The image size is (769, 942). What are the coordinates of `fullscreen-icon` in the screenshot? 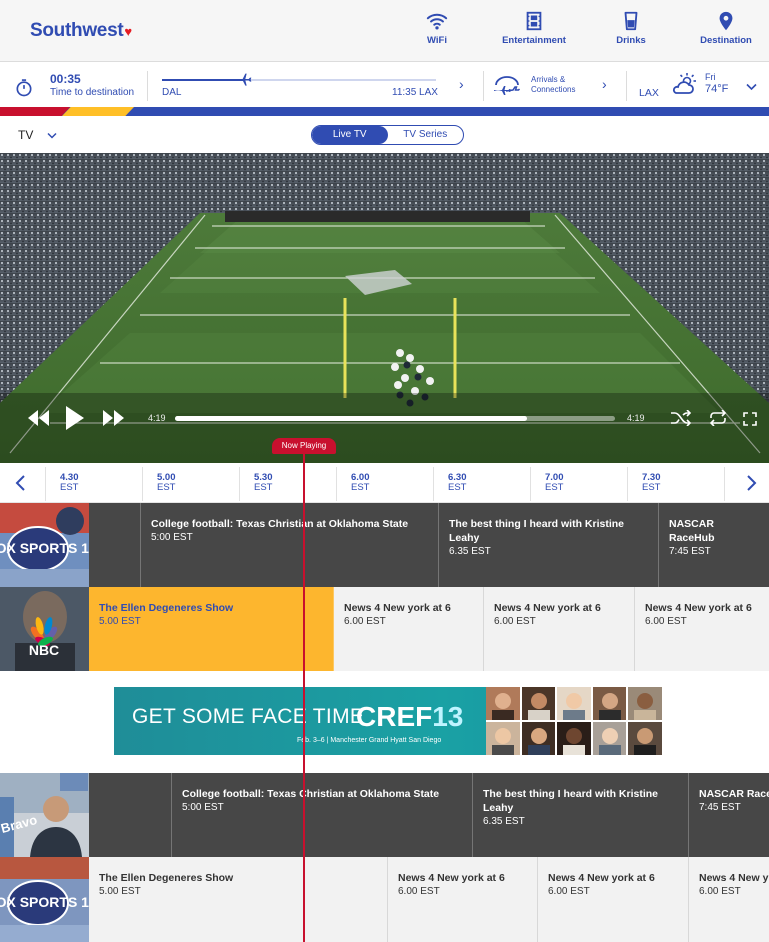 It's located at (750, 419).